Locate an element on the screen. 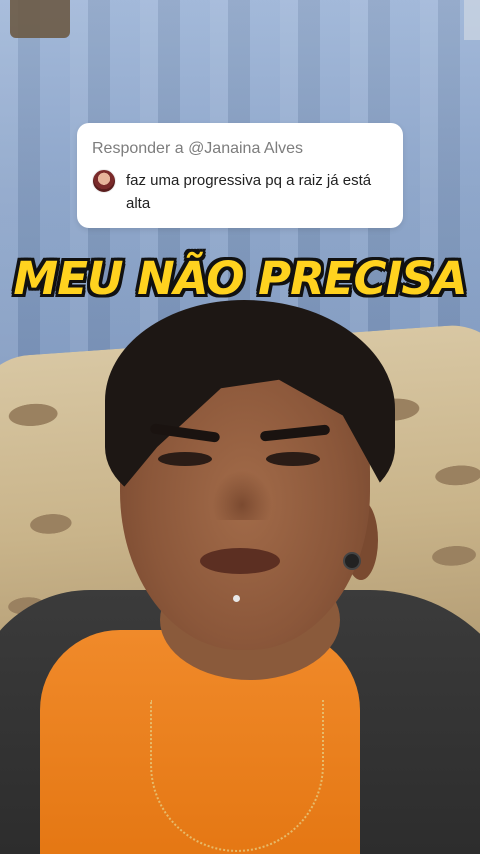  background-window is located at coordinates (472, 20).